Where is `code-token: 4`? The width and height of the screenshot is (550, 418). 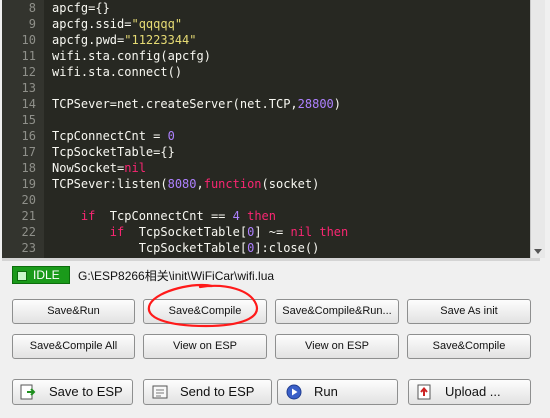
code-token: 4 is located at coordinates (236, 216).